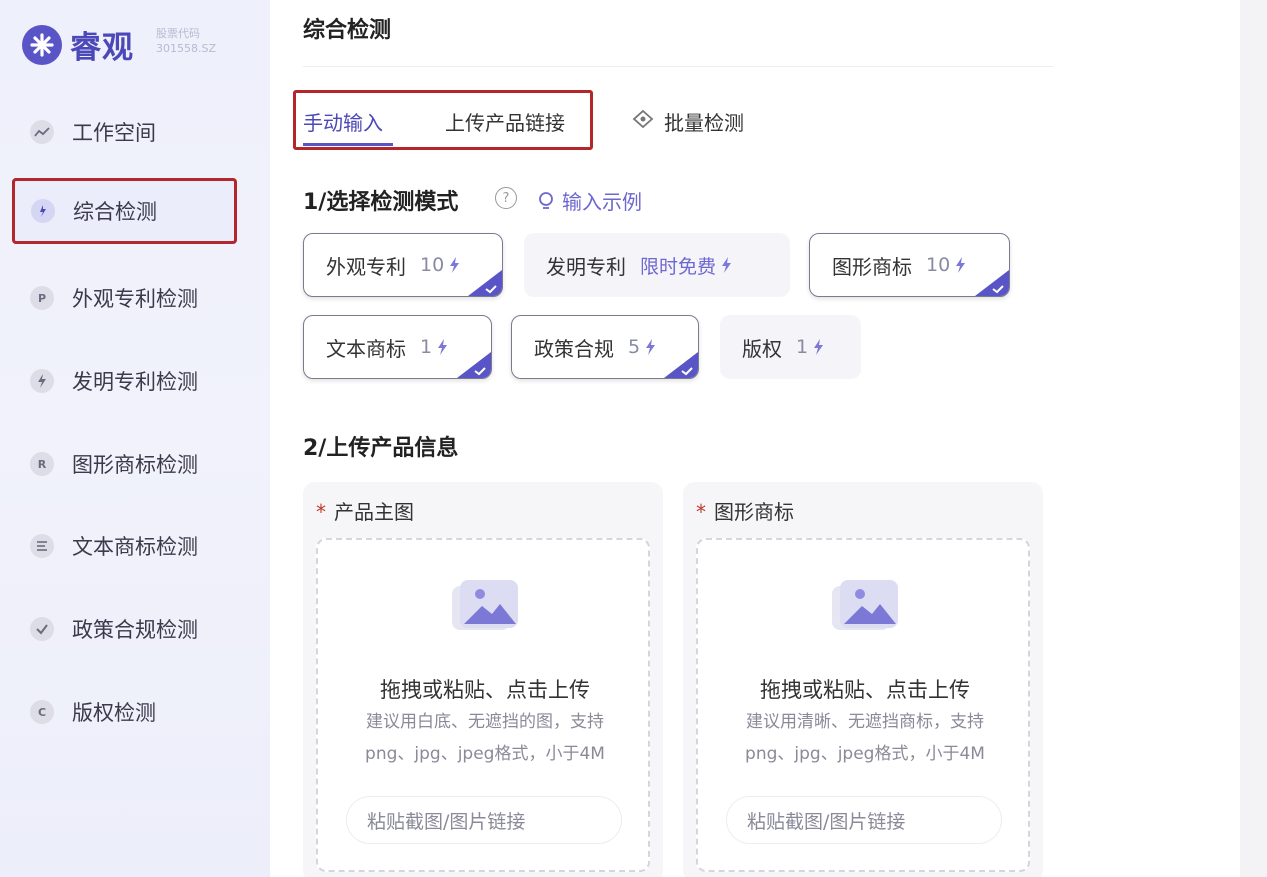 The width and height of the screenshot is (1267, 877). What do you see at coordinates (43, 211) in the screenshot?
I see `search-bolt-icon` at bounding box center [43, 211].